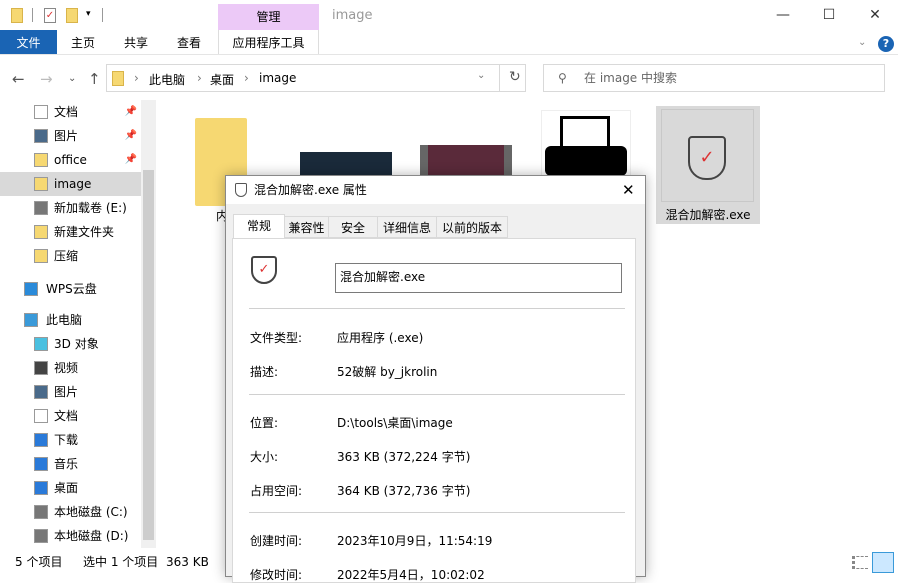 Image resolution: width=898 pixels, height=583 pixels. I want to click on tab-file: 文件, so click(28, 42).